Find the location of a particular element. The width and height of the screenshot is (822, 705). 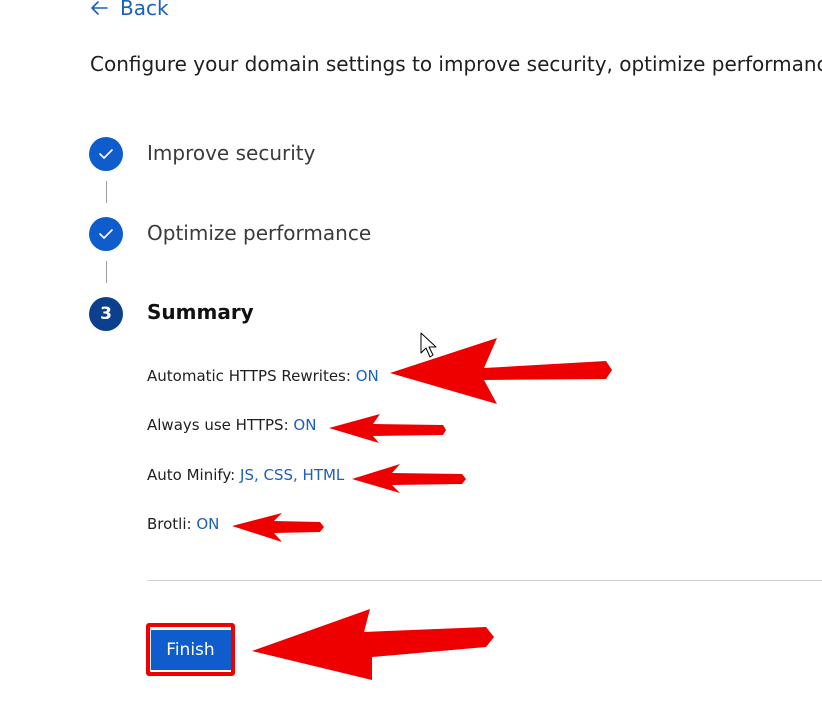

annotation-arrow-always-https is located at coordinates (387, 428).